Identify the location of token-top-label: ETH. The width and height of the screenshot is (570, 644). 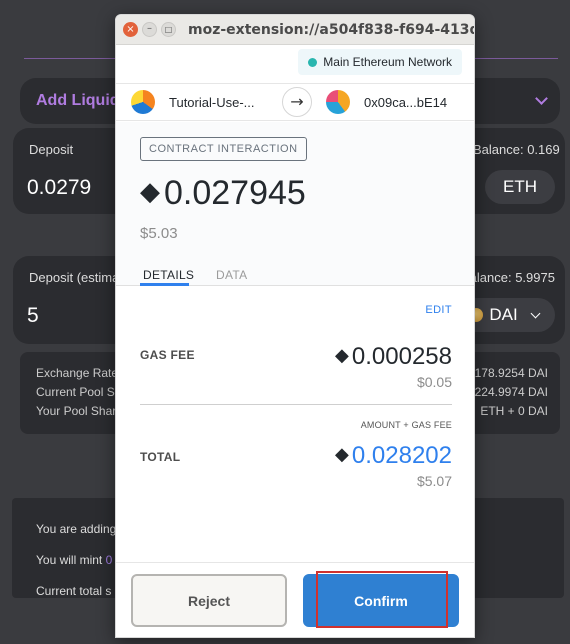
(520, 186).